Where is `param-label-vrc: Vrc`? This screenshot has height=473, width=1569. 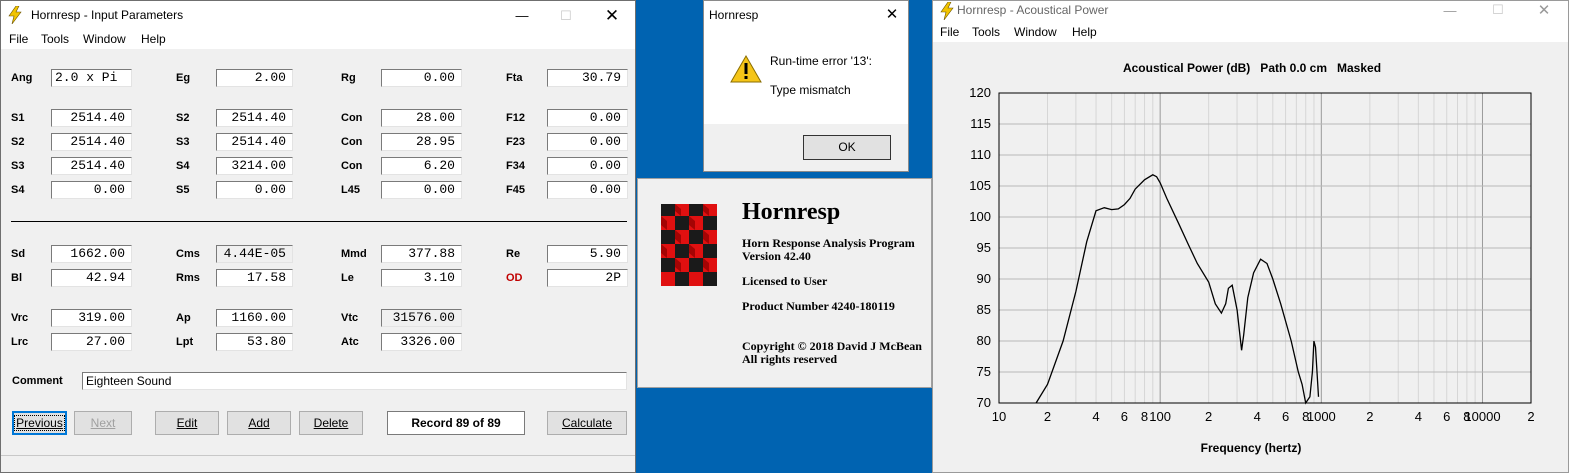
param-label-vrc: Vrc is located at coordinates (20, 318).